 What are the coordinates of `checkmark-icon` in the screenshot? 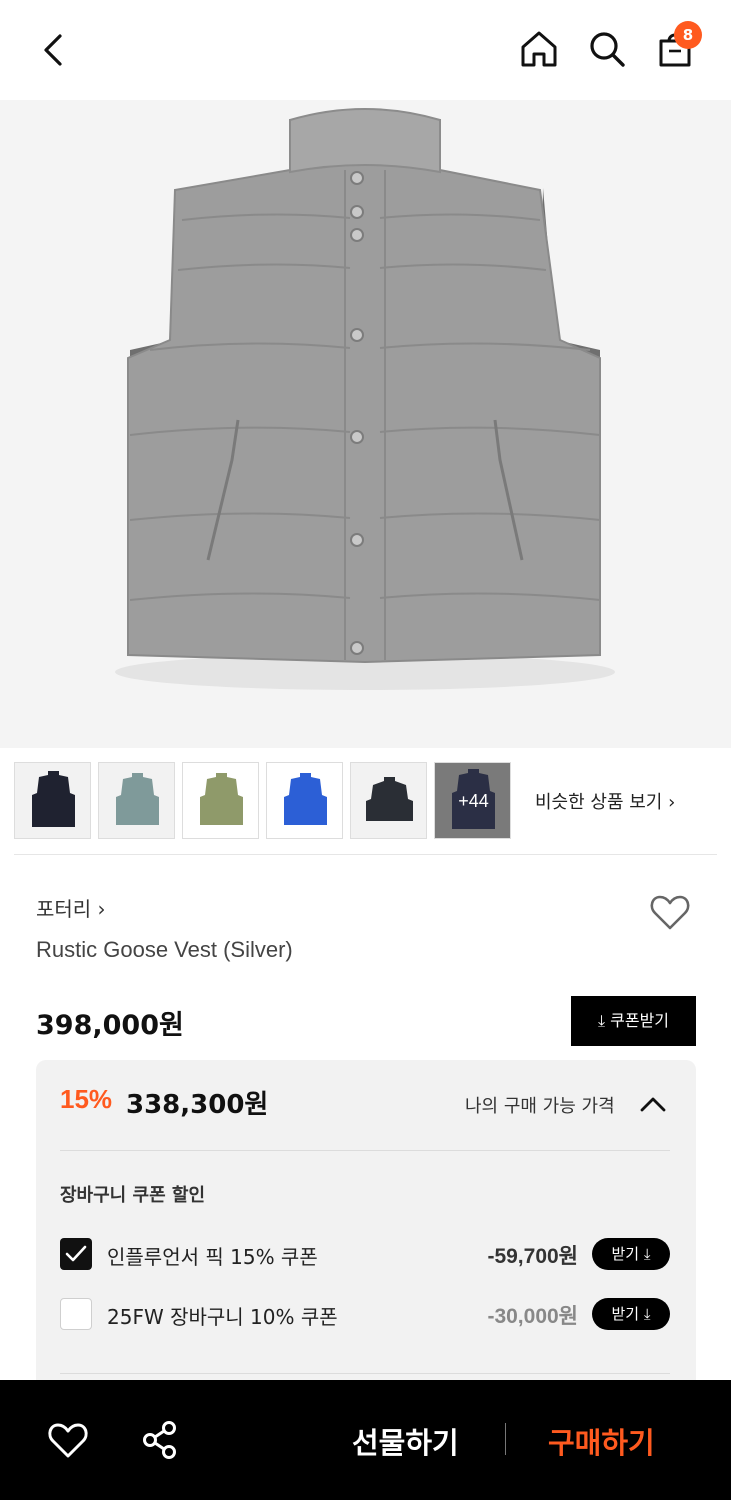 It's located at (76, 1253).